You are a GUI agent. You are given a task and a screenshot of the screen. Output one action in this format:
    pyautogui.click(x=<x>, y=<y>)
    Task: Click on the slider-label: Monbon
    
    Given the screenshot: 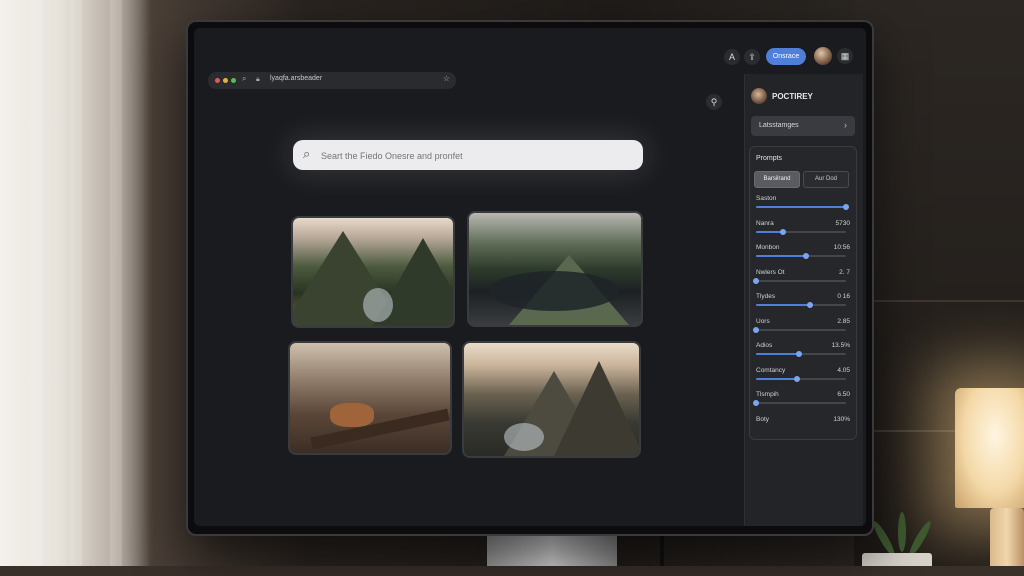 What is the action you would take?
    pyautogui.click(x=768, y=247)
    